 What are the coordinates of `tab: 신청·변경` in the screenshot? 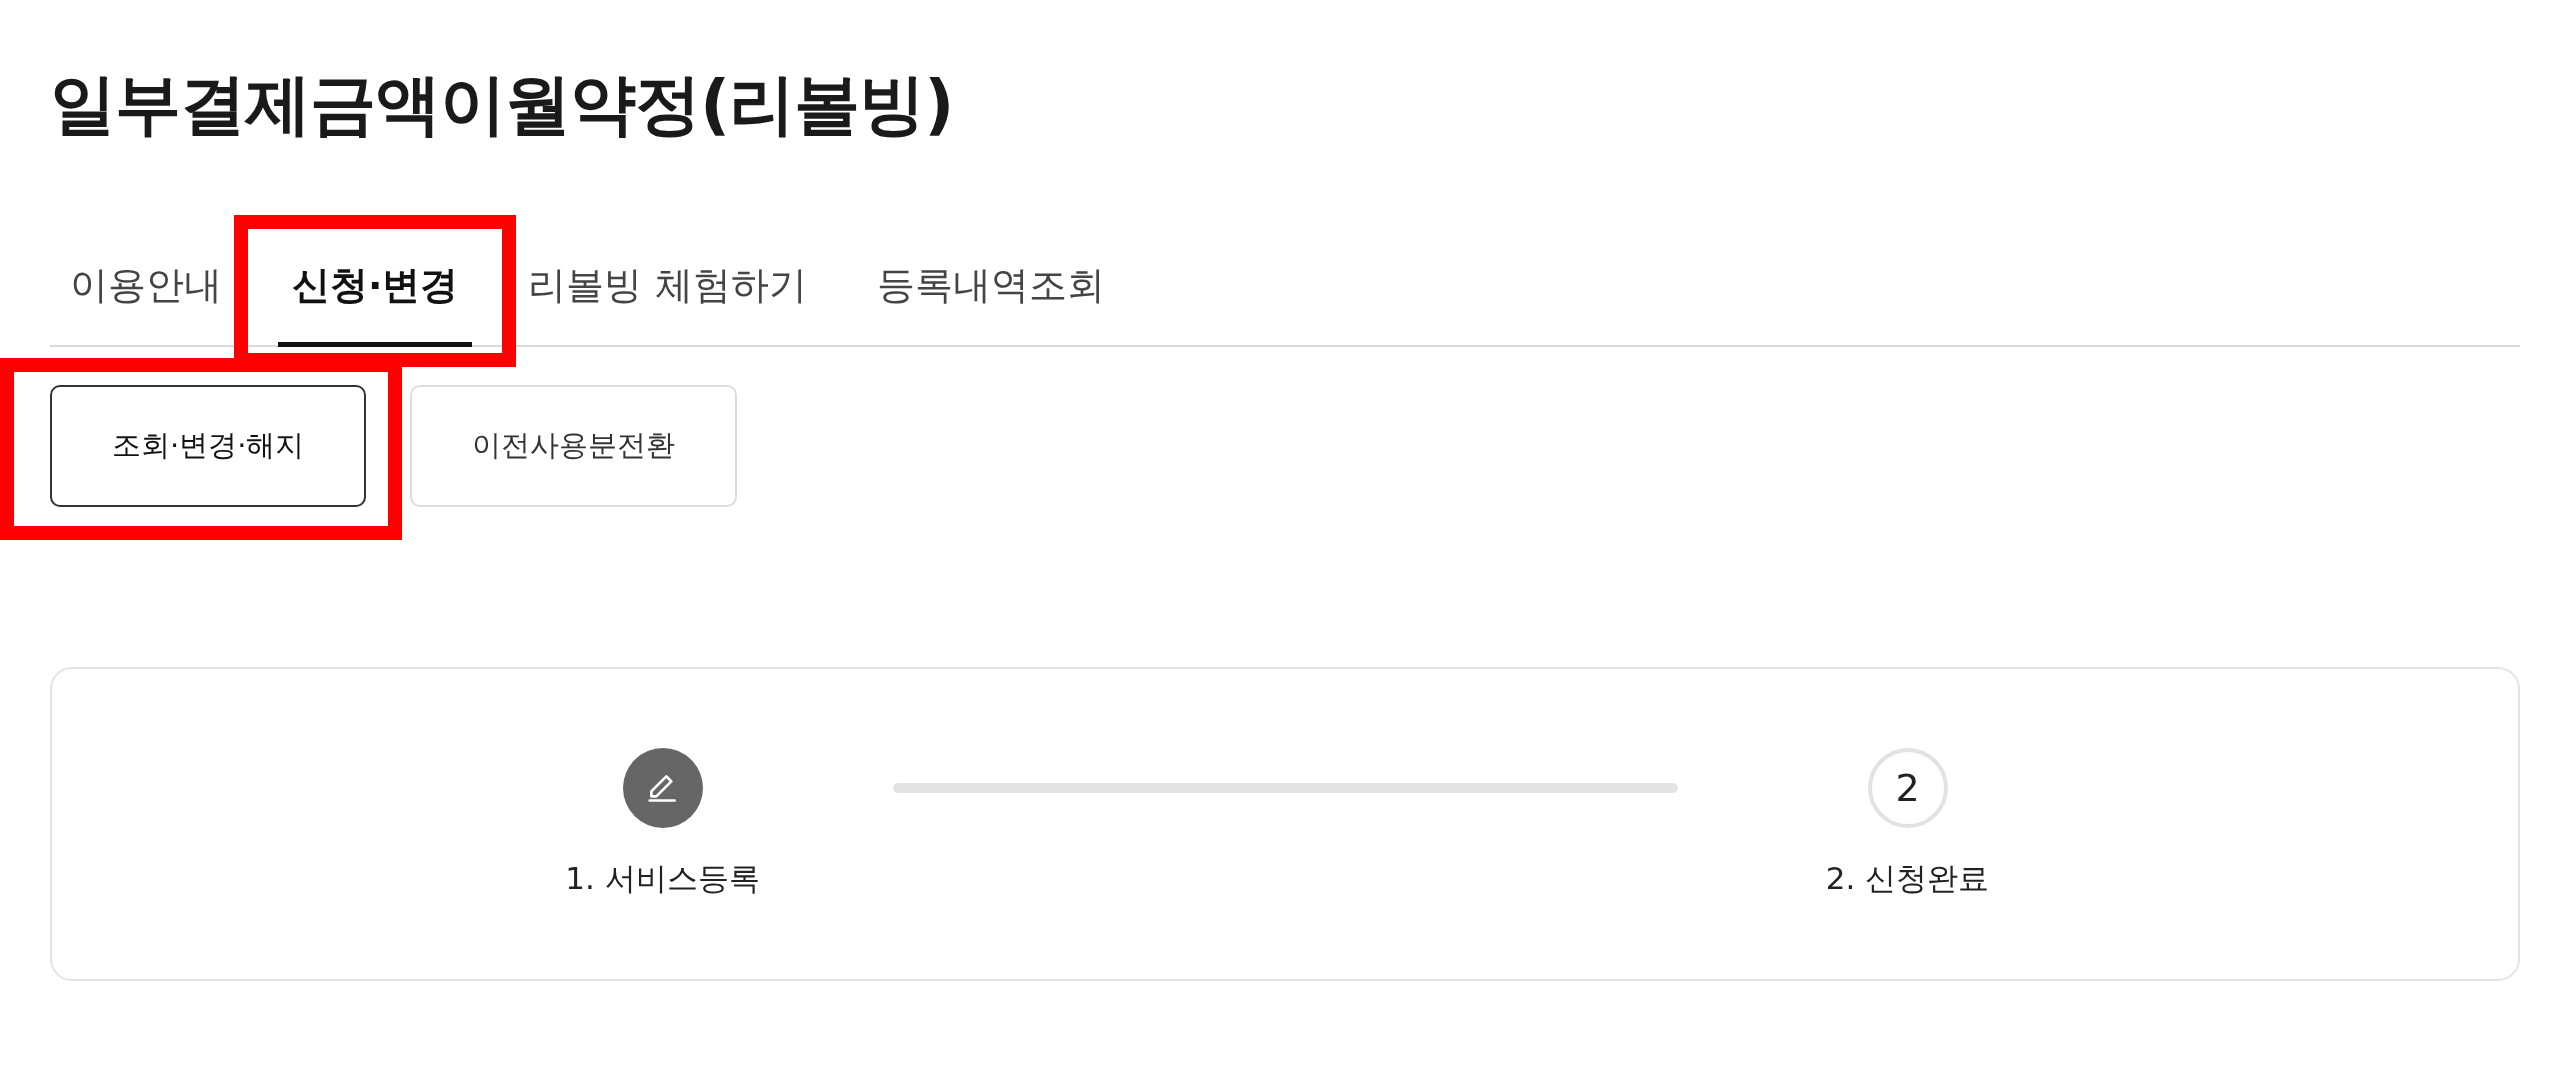 It's located at (375, 295).